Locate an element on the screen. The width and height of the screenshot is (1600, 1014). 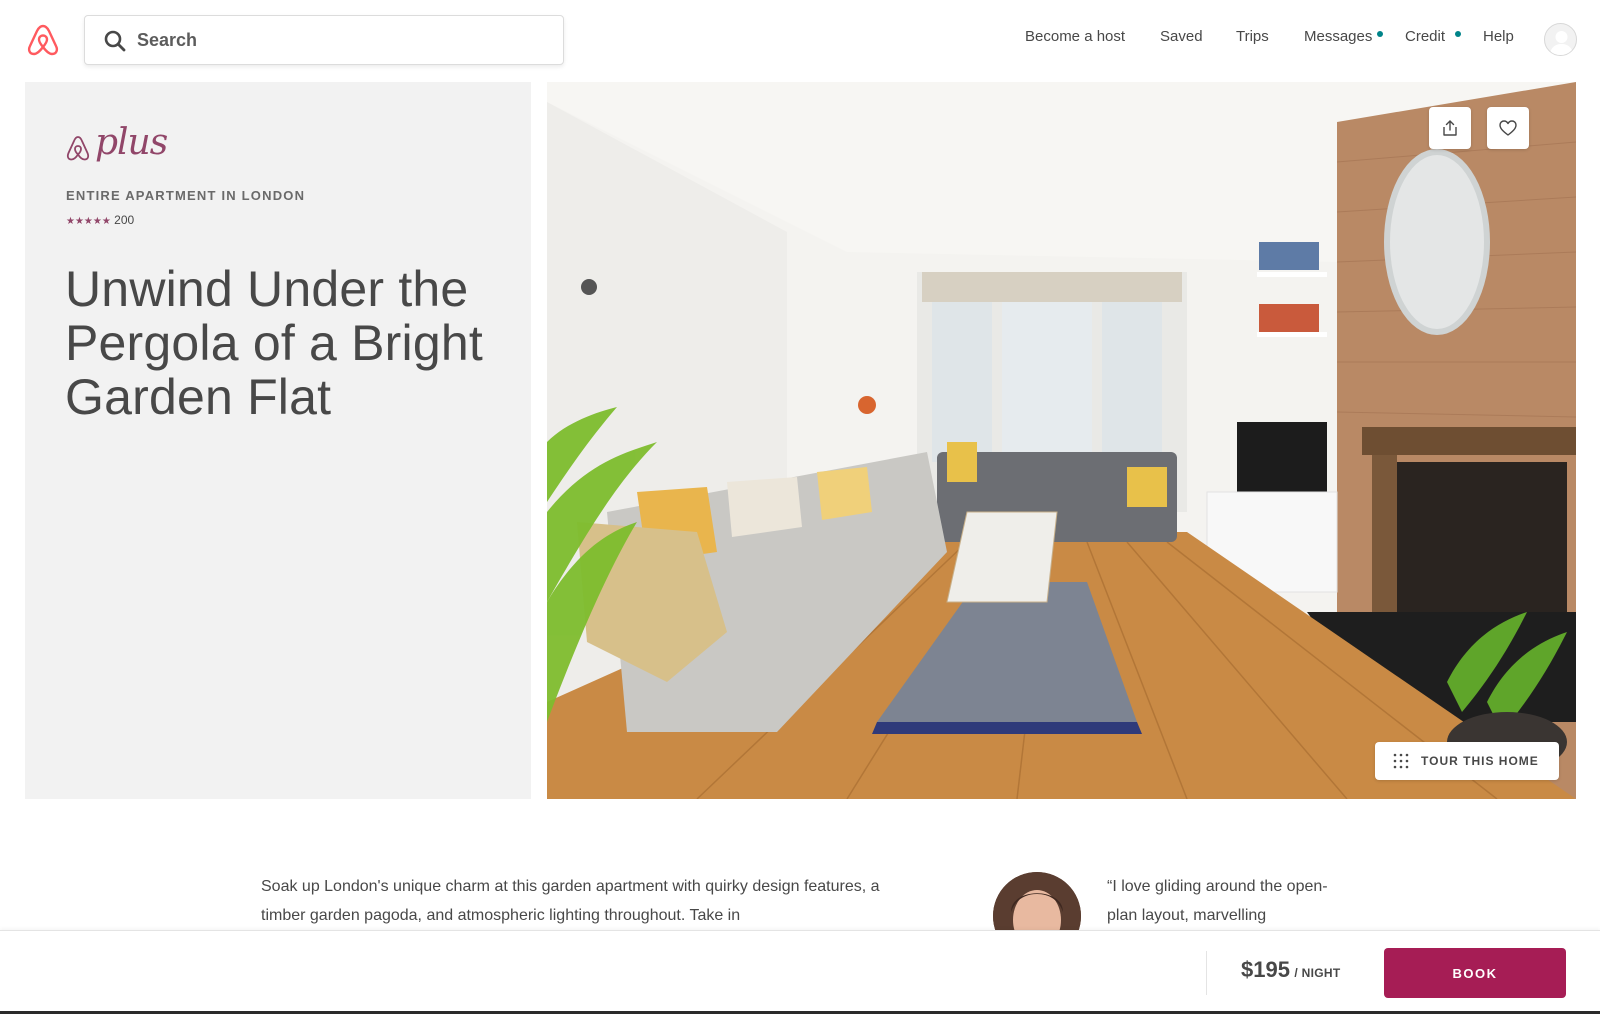
search-box is located at coordinates (324, 40).